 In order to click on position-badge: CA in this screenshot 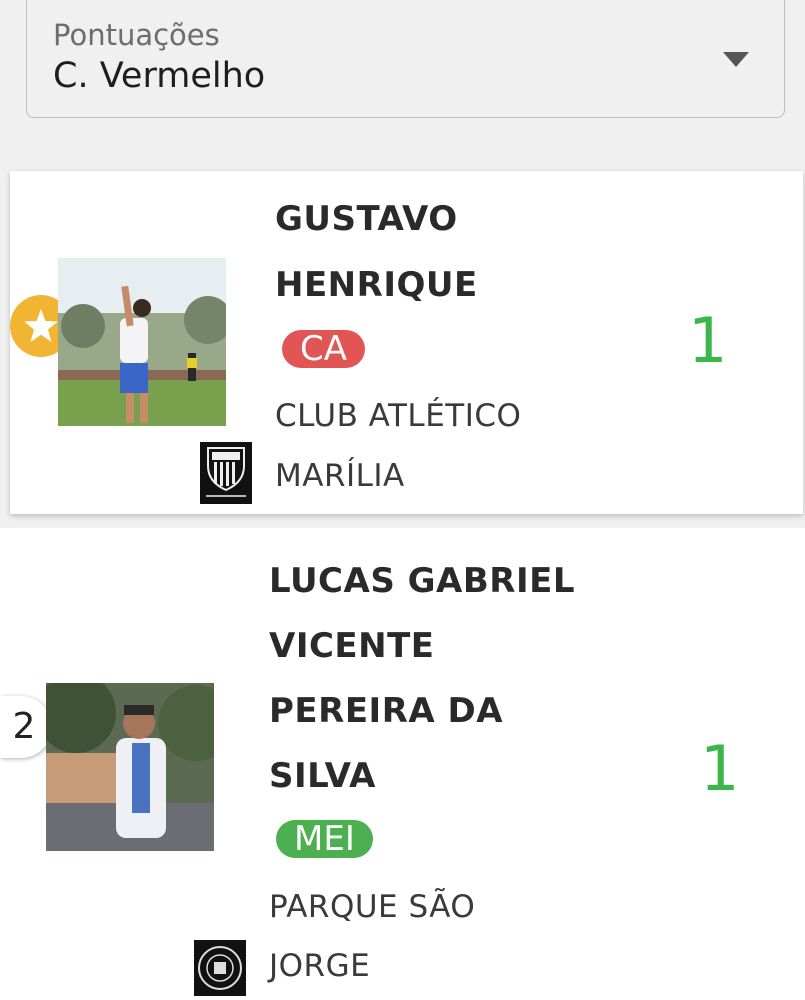, I will do `click(323, 349)`.